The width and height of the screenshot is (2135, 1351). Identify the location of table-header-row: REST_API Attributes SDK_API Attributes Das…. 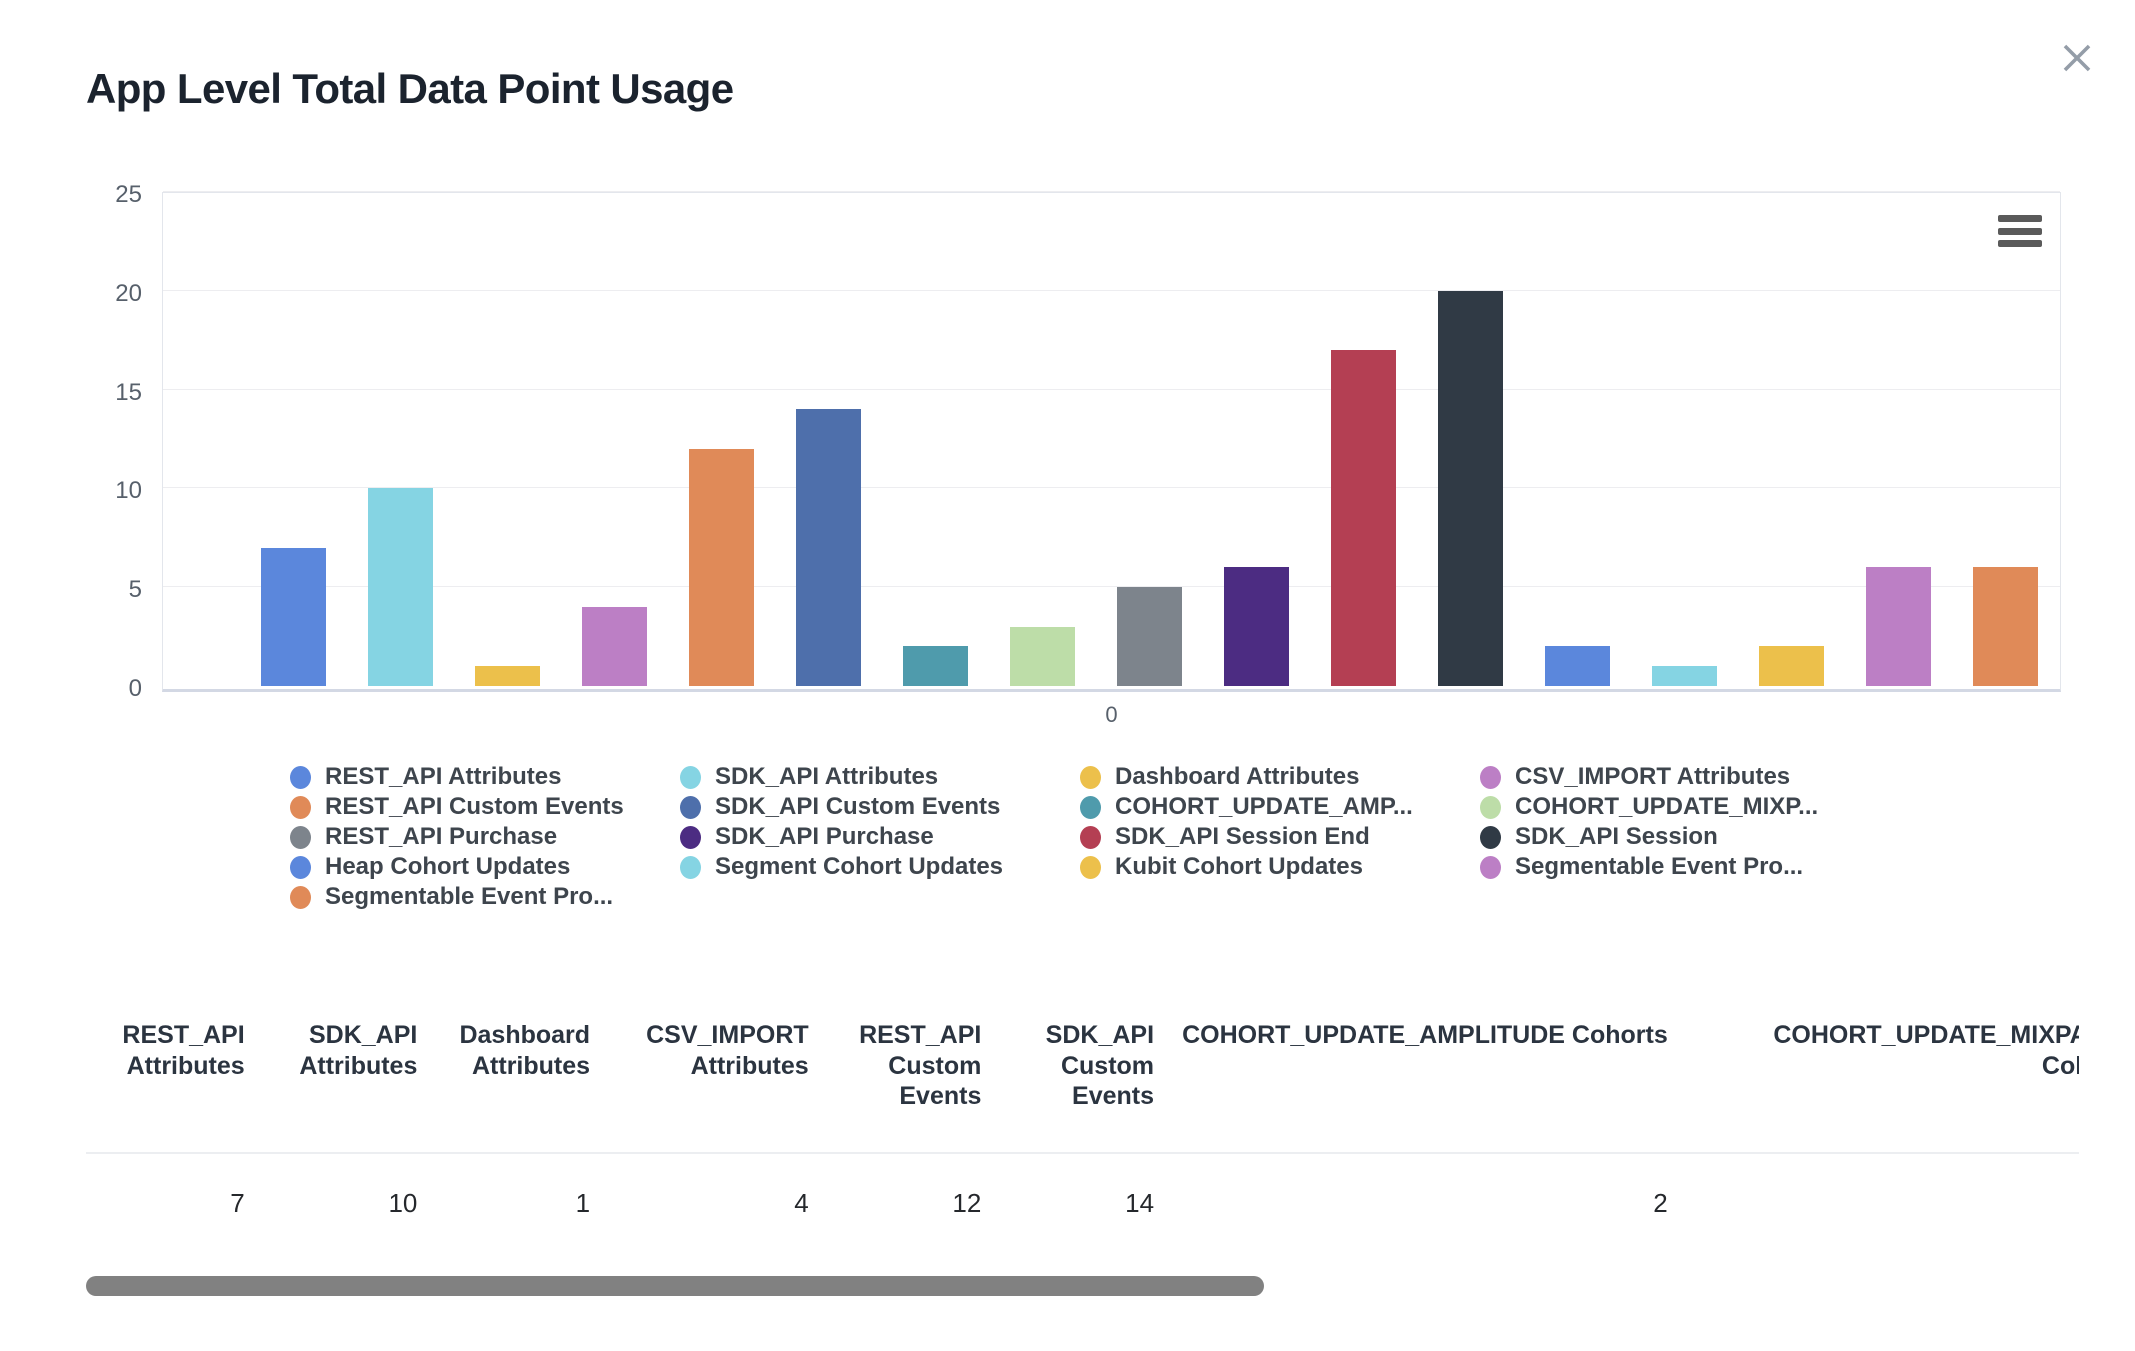
(1082, 1086).